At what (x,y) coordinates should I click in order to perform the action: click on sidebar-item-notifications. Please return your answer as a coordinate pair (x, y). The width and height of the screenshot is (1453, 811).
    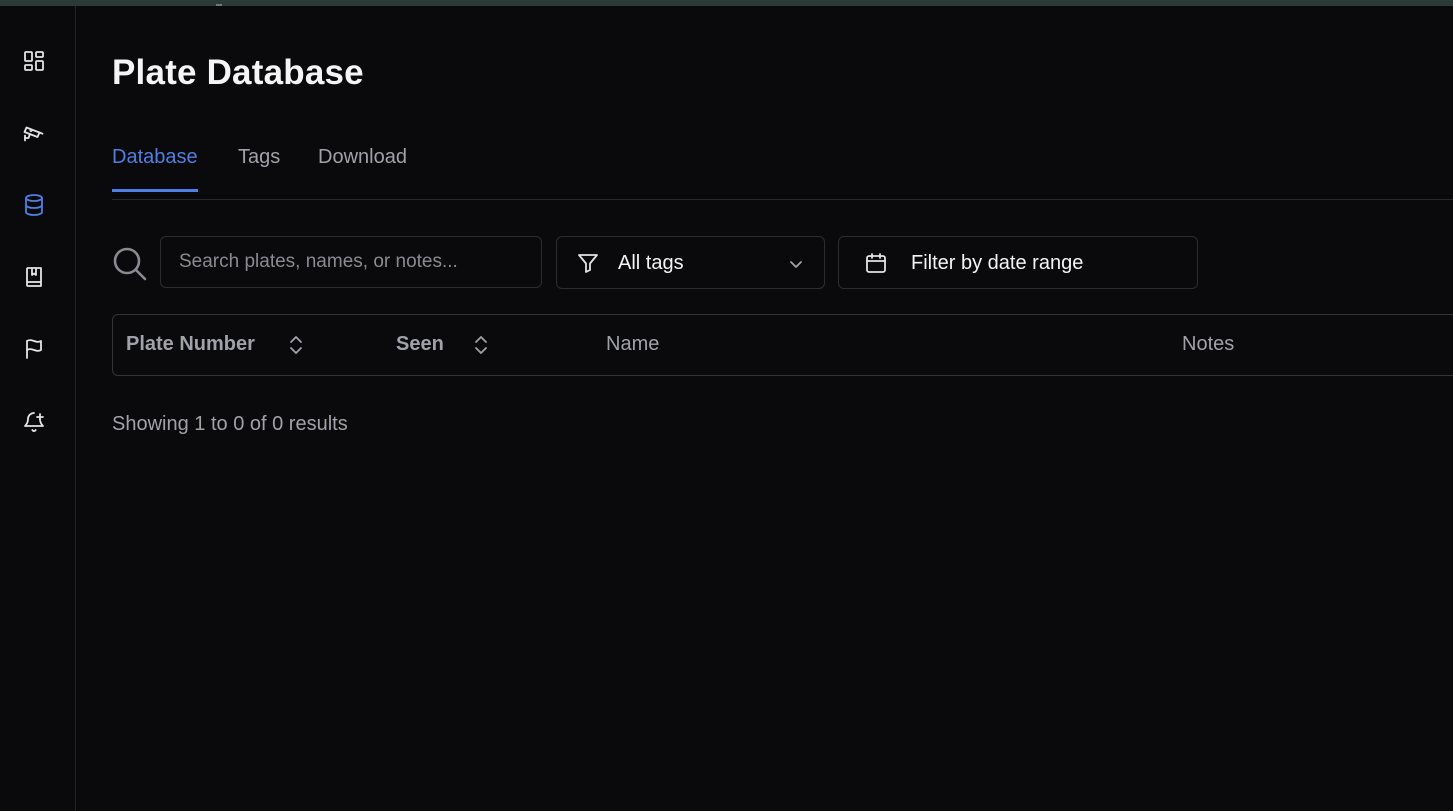
    Looking at the image, I should click on (34, 421).